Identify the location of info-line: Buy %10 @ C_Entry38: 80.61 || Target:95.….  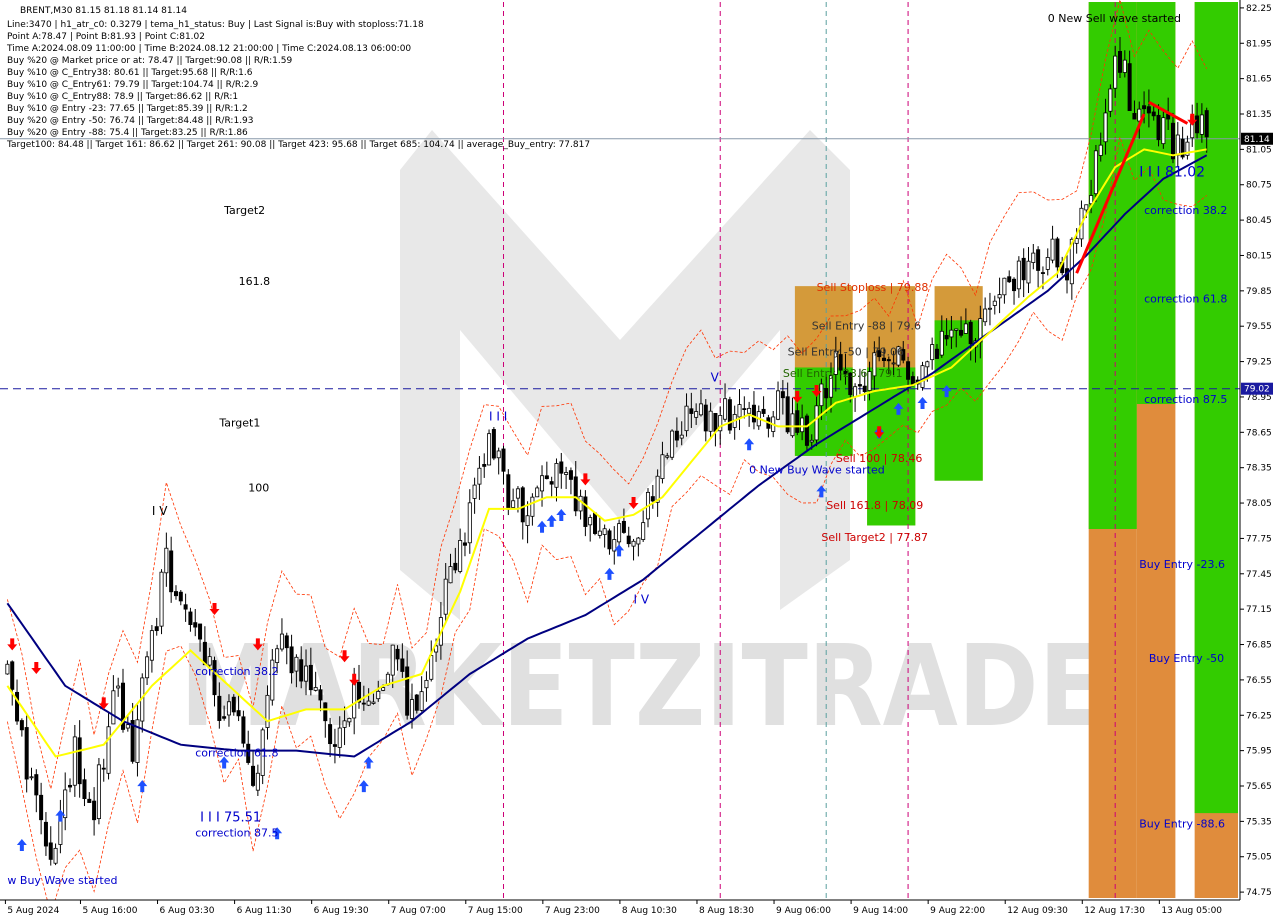
(130, 73).